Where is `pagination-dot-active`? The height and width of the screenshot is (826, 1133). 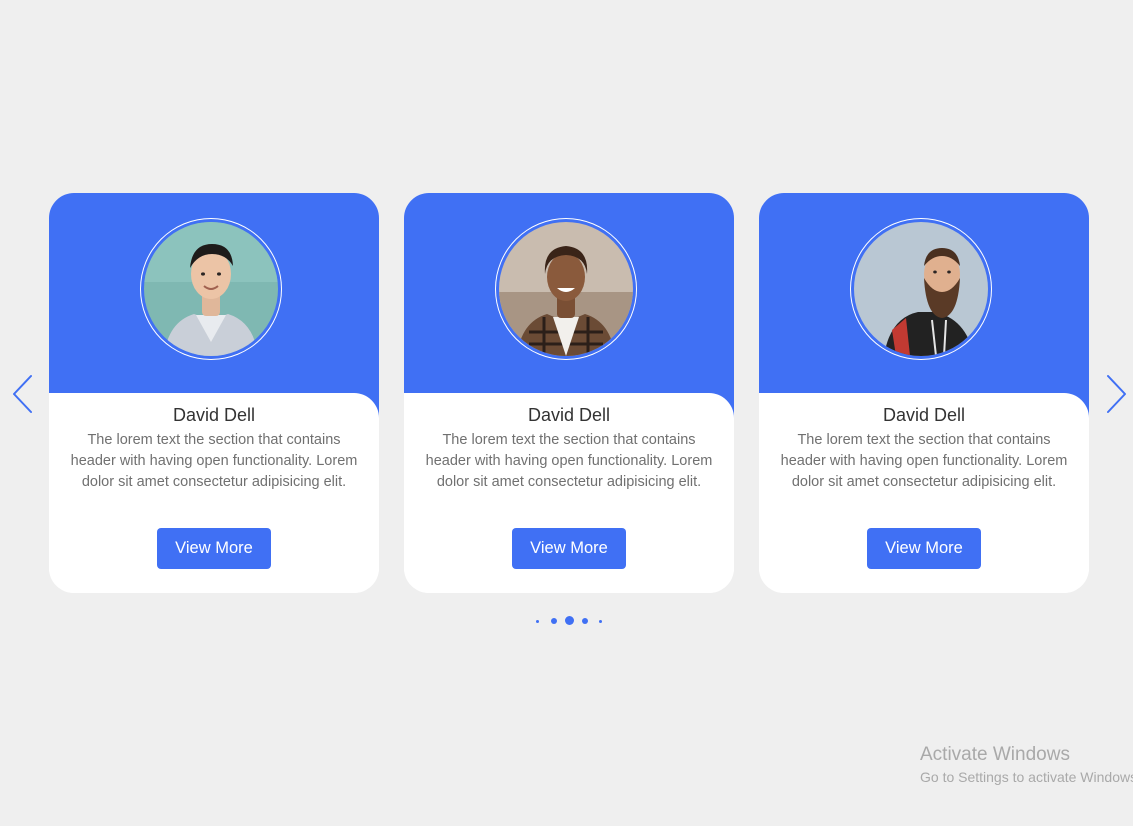
pagination-dot-active is located at coordinates (569, 620).